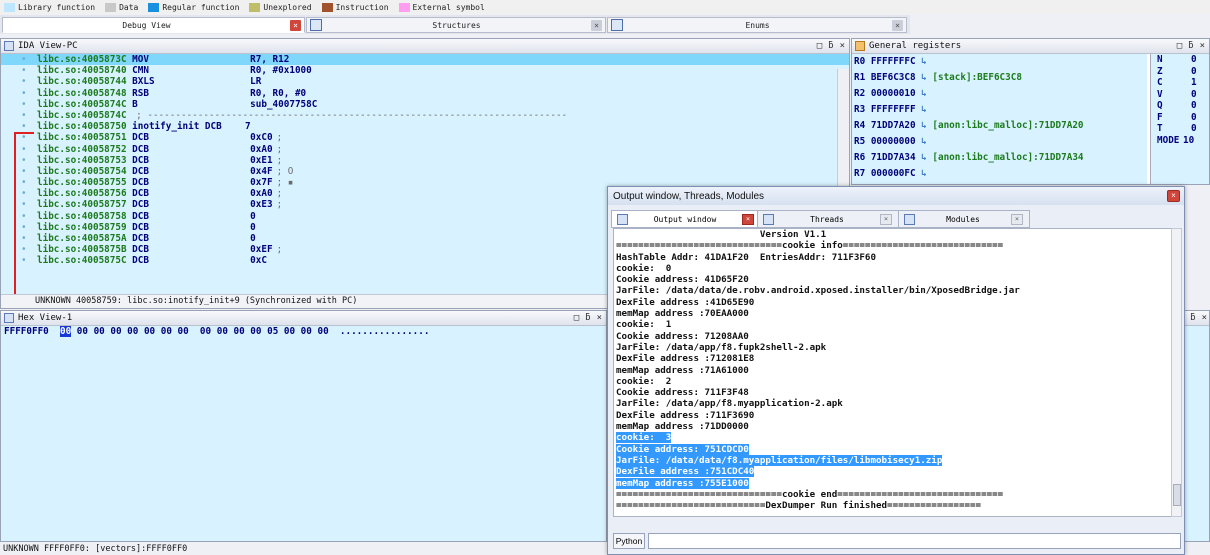  Describe the element at coordinates (914, 541) in the screenshot. I see `python-command-input` at that location.